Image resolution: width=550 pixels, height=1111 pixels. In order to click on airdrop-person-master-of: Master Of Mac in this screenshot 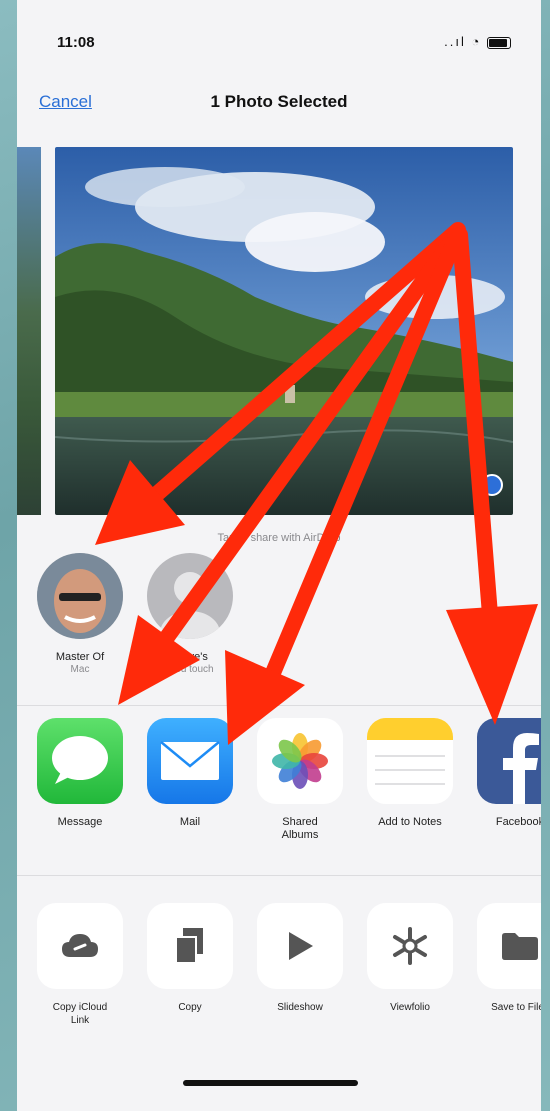, I will do `click(80, 614)`.